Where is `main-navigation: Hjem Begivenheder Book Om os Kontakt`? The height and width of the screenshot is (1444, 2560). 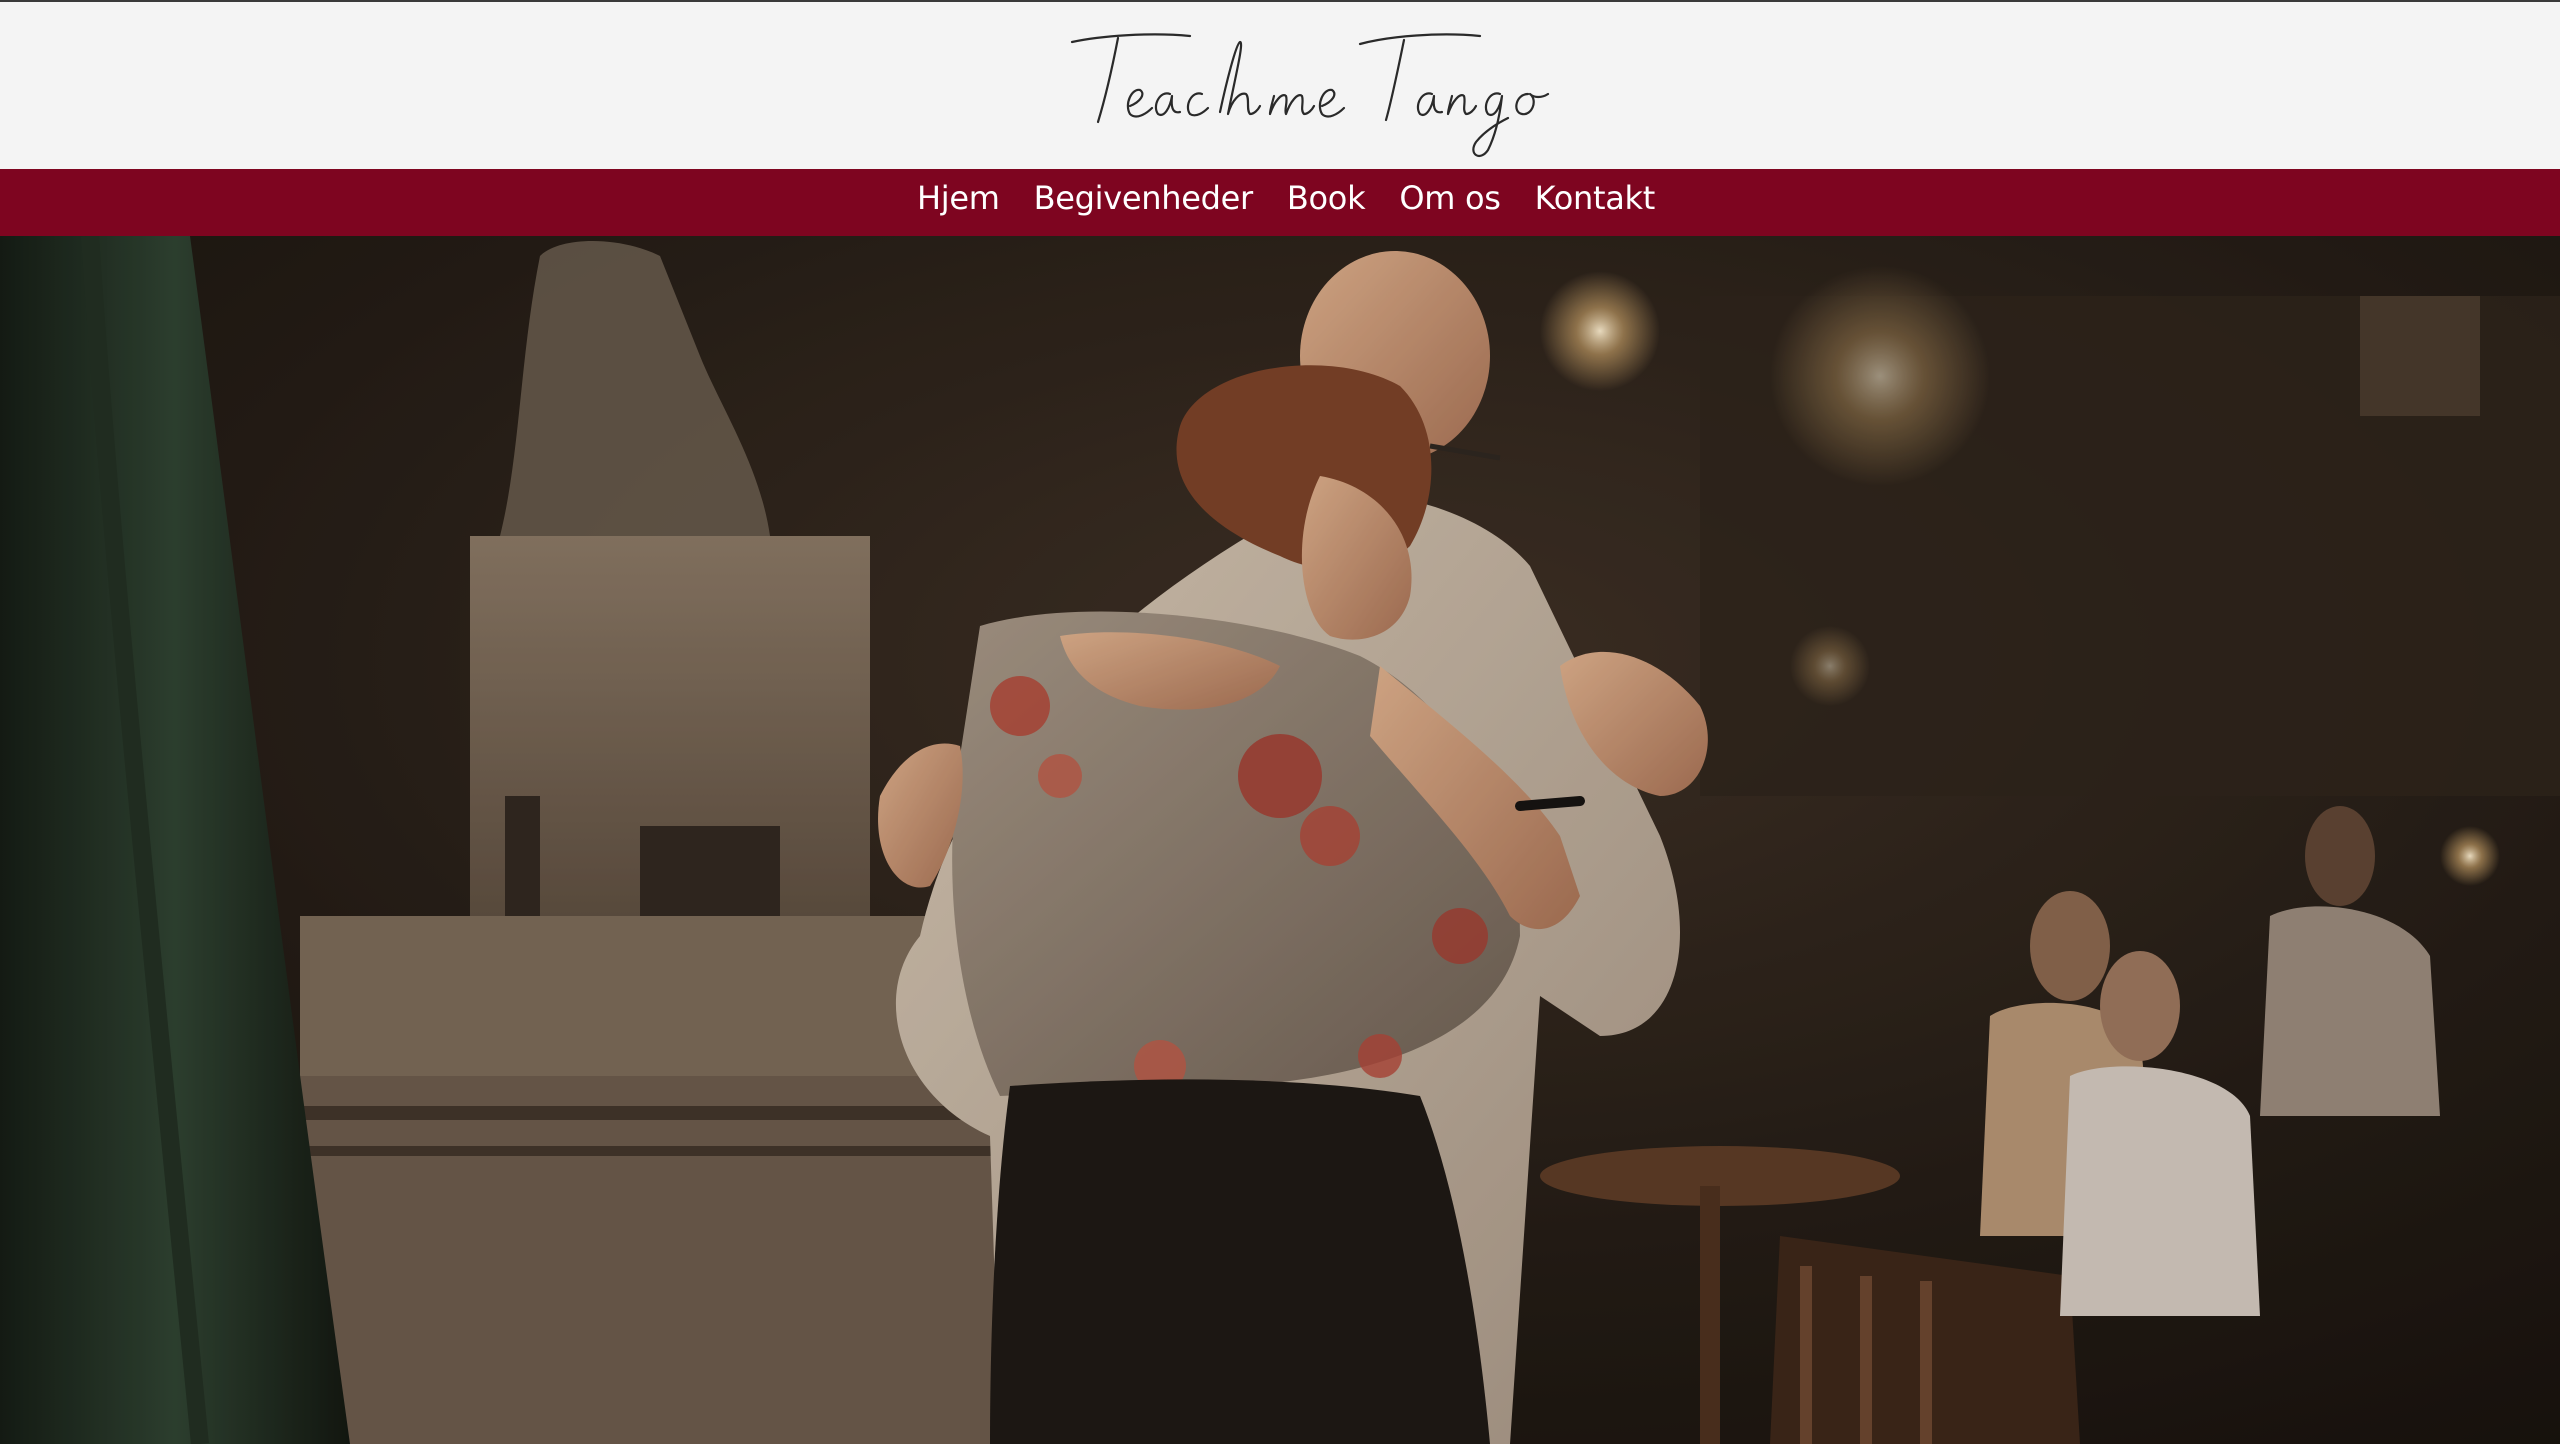
main-navigation: Hjem Begivenheder Book Om os Kontakt is located at coordinates (1280, 202).